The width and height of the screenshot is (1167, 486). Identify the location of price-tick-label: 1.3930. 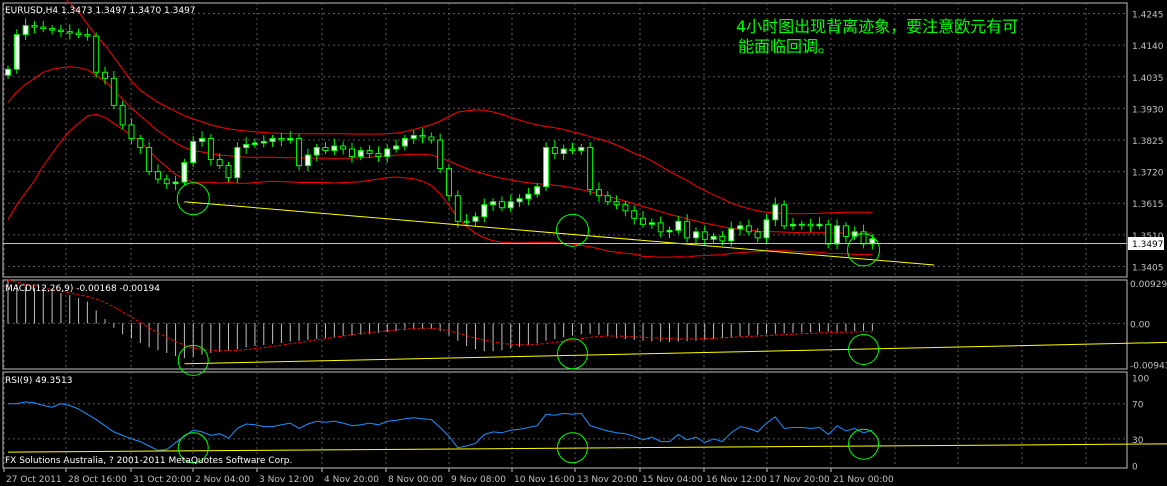
(1148, 110).